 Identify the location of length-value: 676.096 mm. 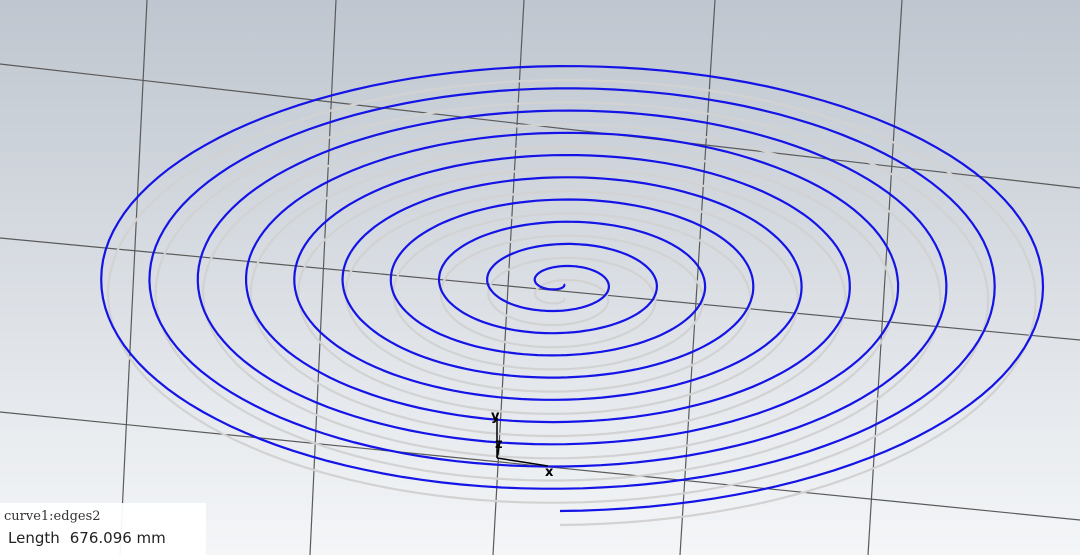
(117, 538).